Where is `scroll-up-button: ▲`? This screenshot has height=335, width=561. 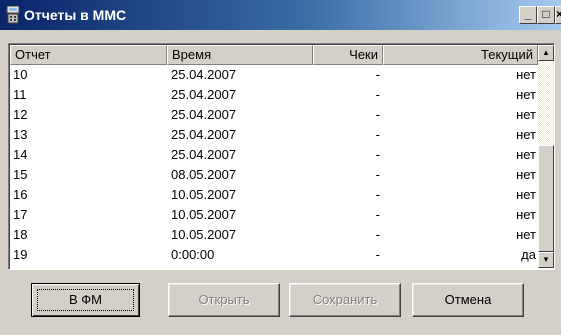
scroll-up-button: ▲ is located at coordinates (546, 53).